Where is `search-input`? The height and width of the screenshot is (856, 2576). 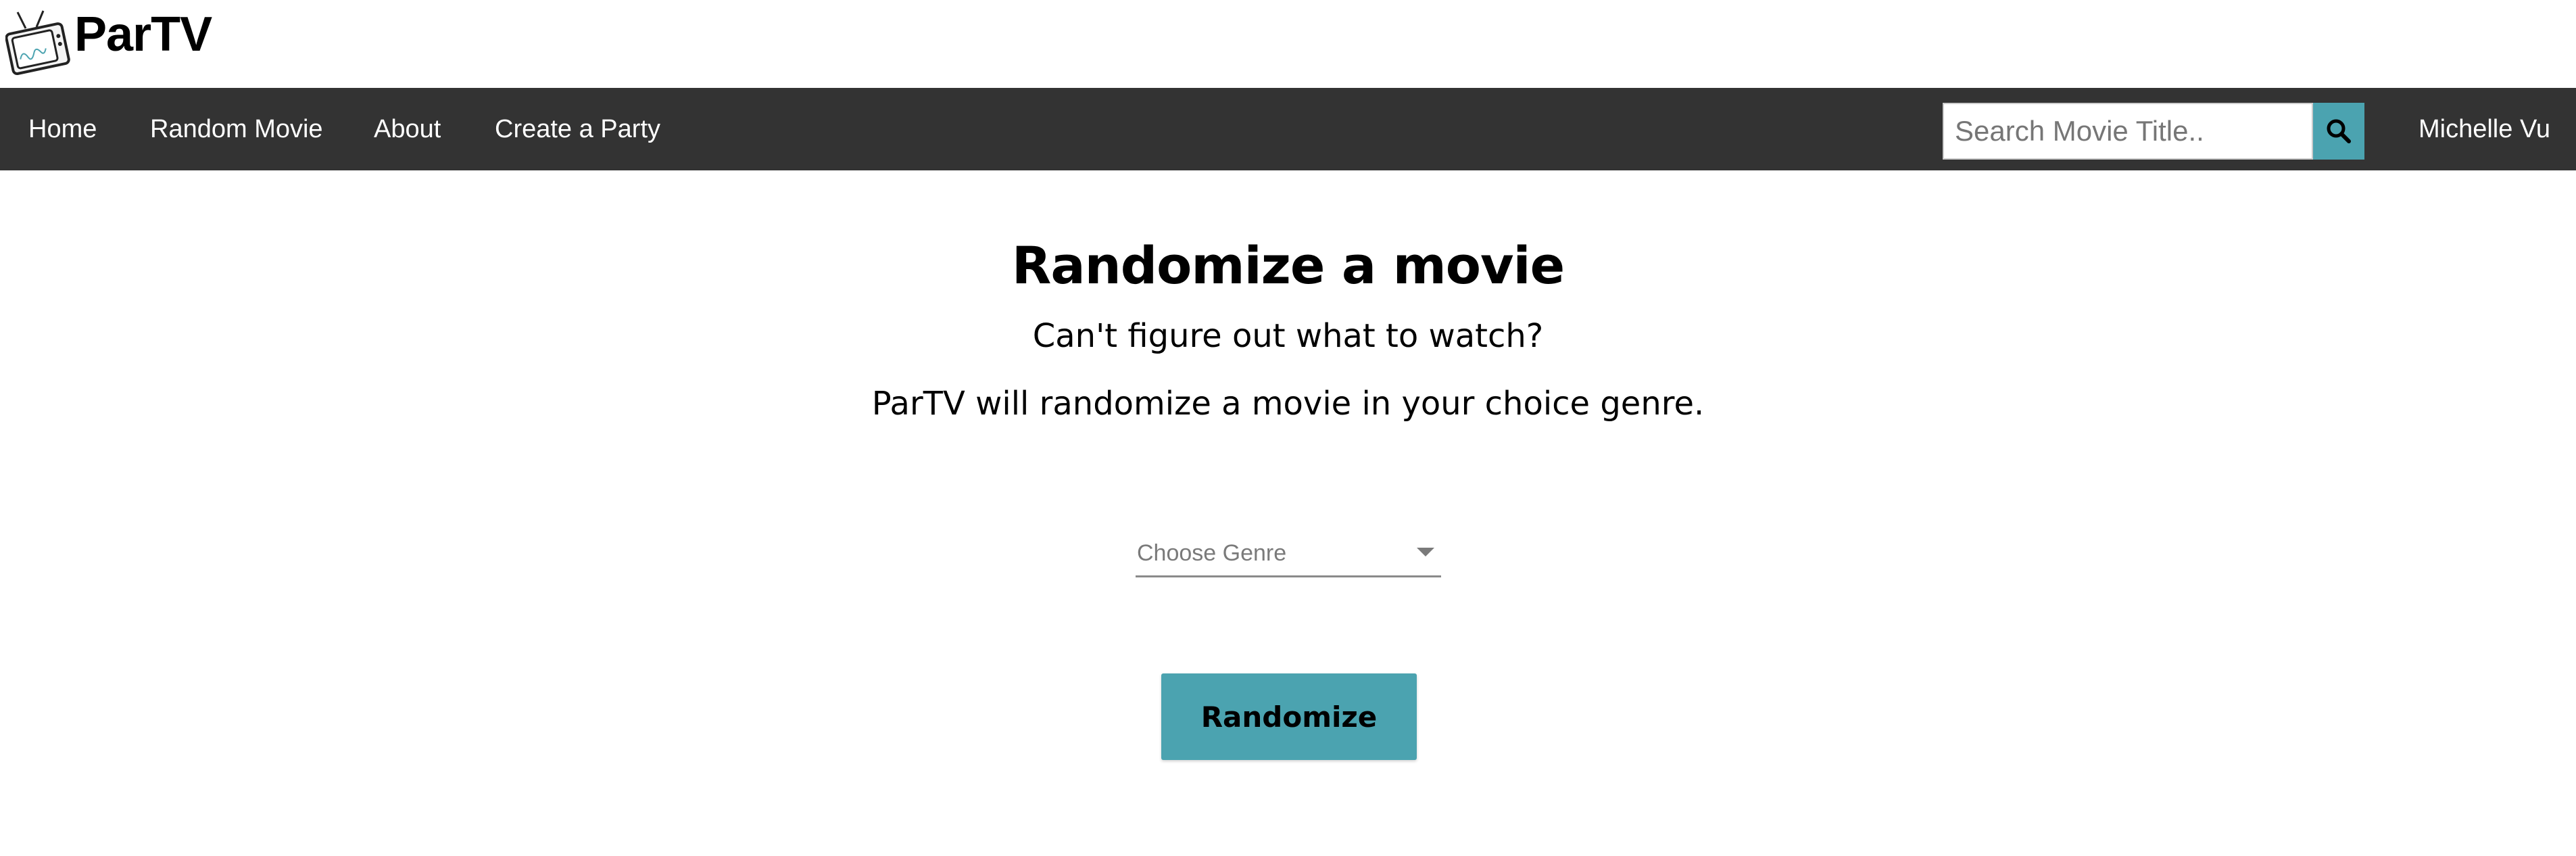
search-input is located at coordinates (2128, 131).